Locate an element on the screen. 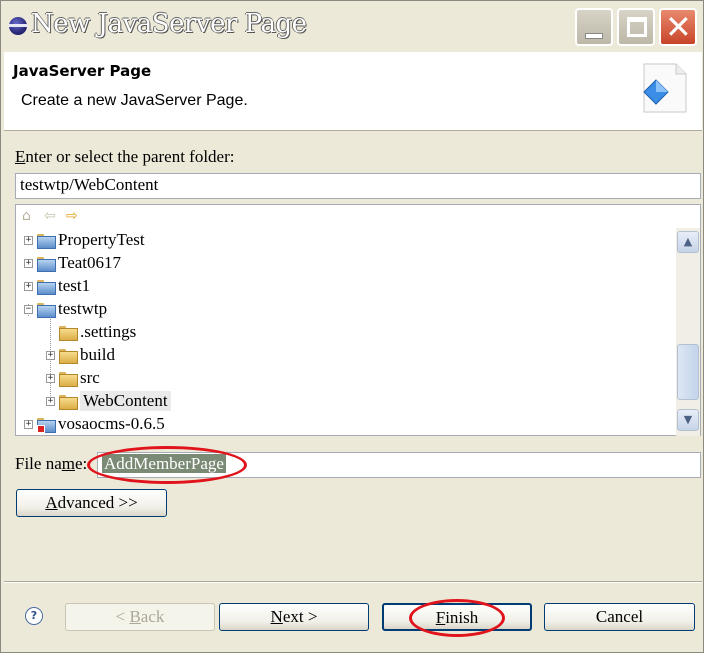 This screenshot has height=653, width=704. banner-title: JavaServer Page is located at coordinates (82, 71).